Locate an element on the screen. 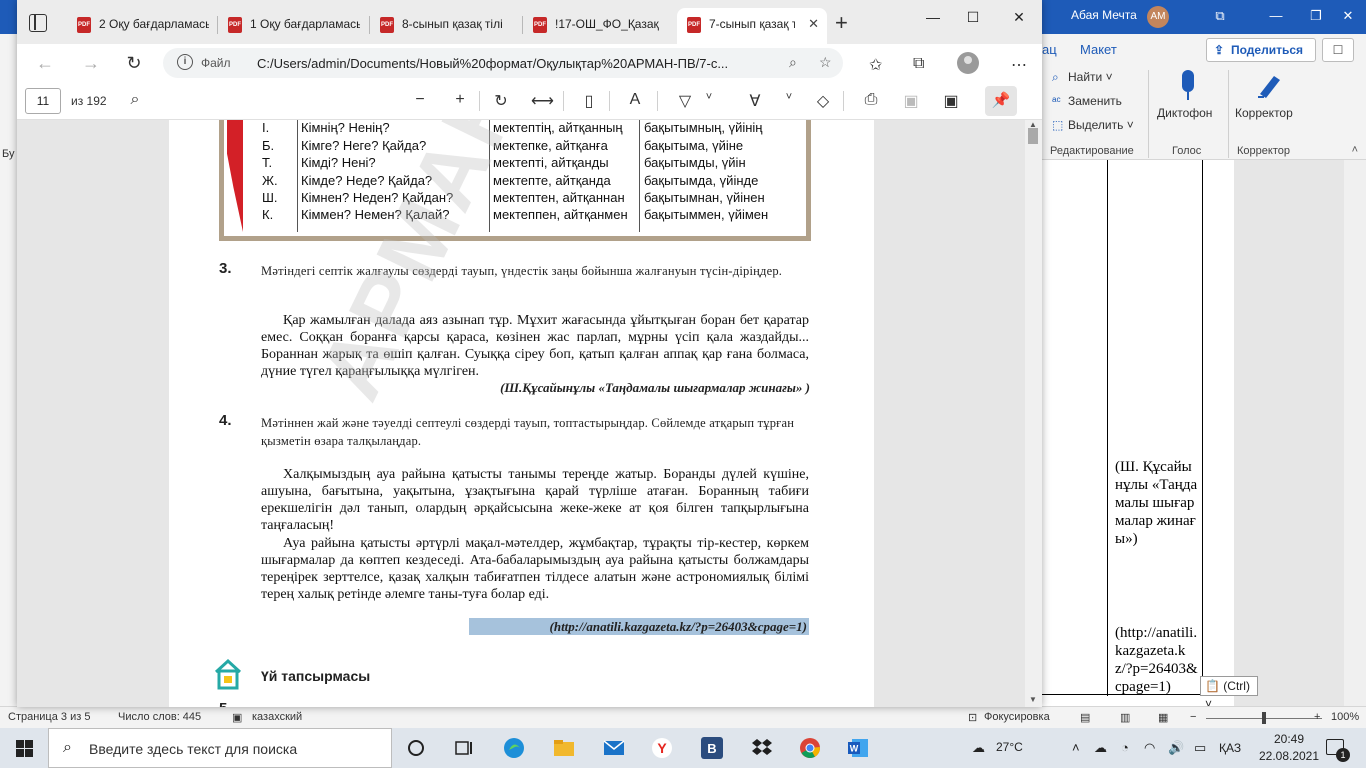  zoom-slider-thumb is located at coordinates (1264, 718).